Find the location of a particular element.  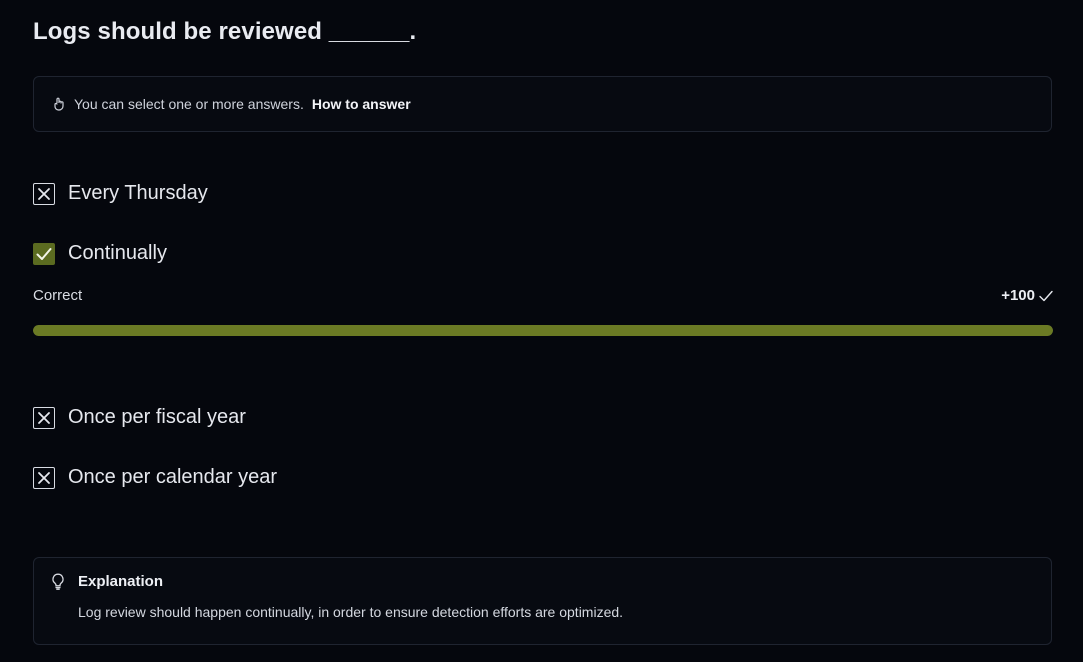

score-progress-bar is located at coordinates (543, 330).